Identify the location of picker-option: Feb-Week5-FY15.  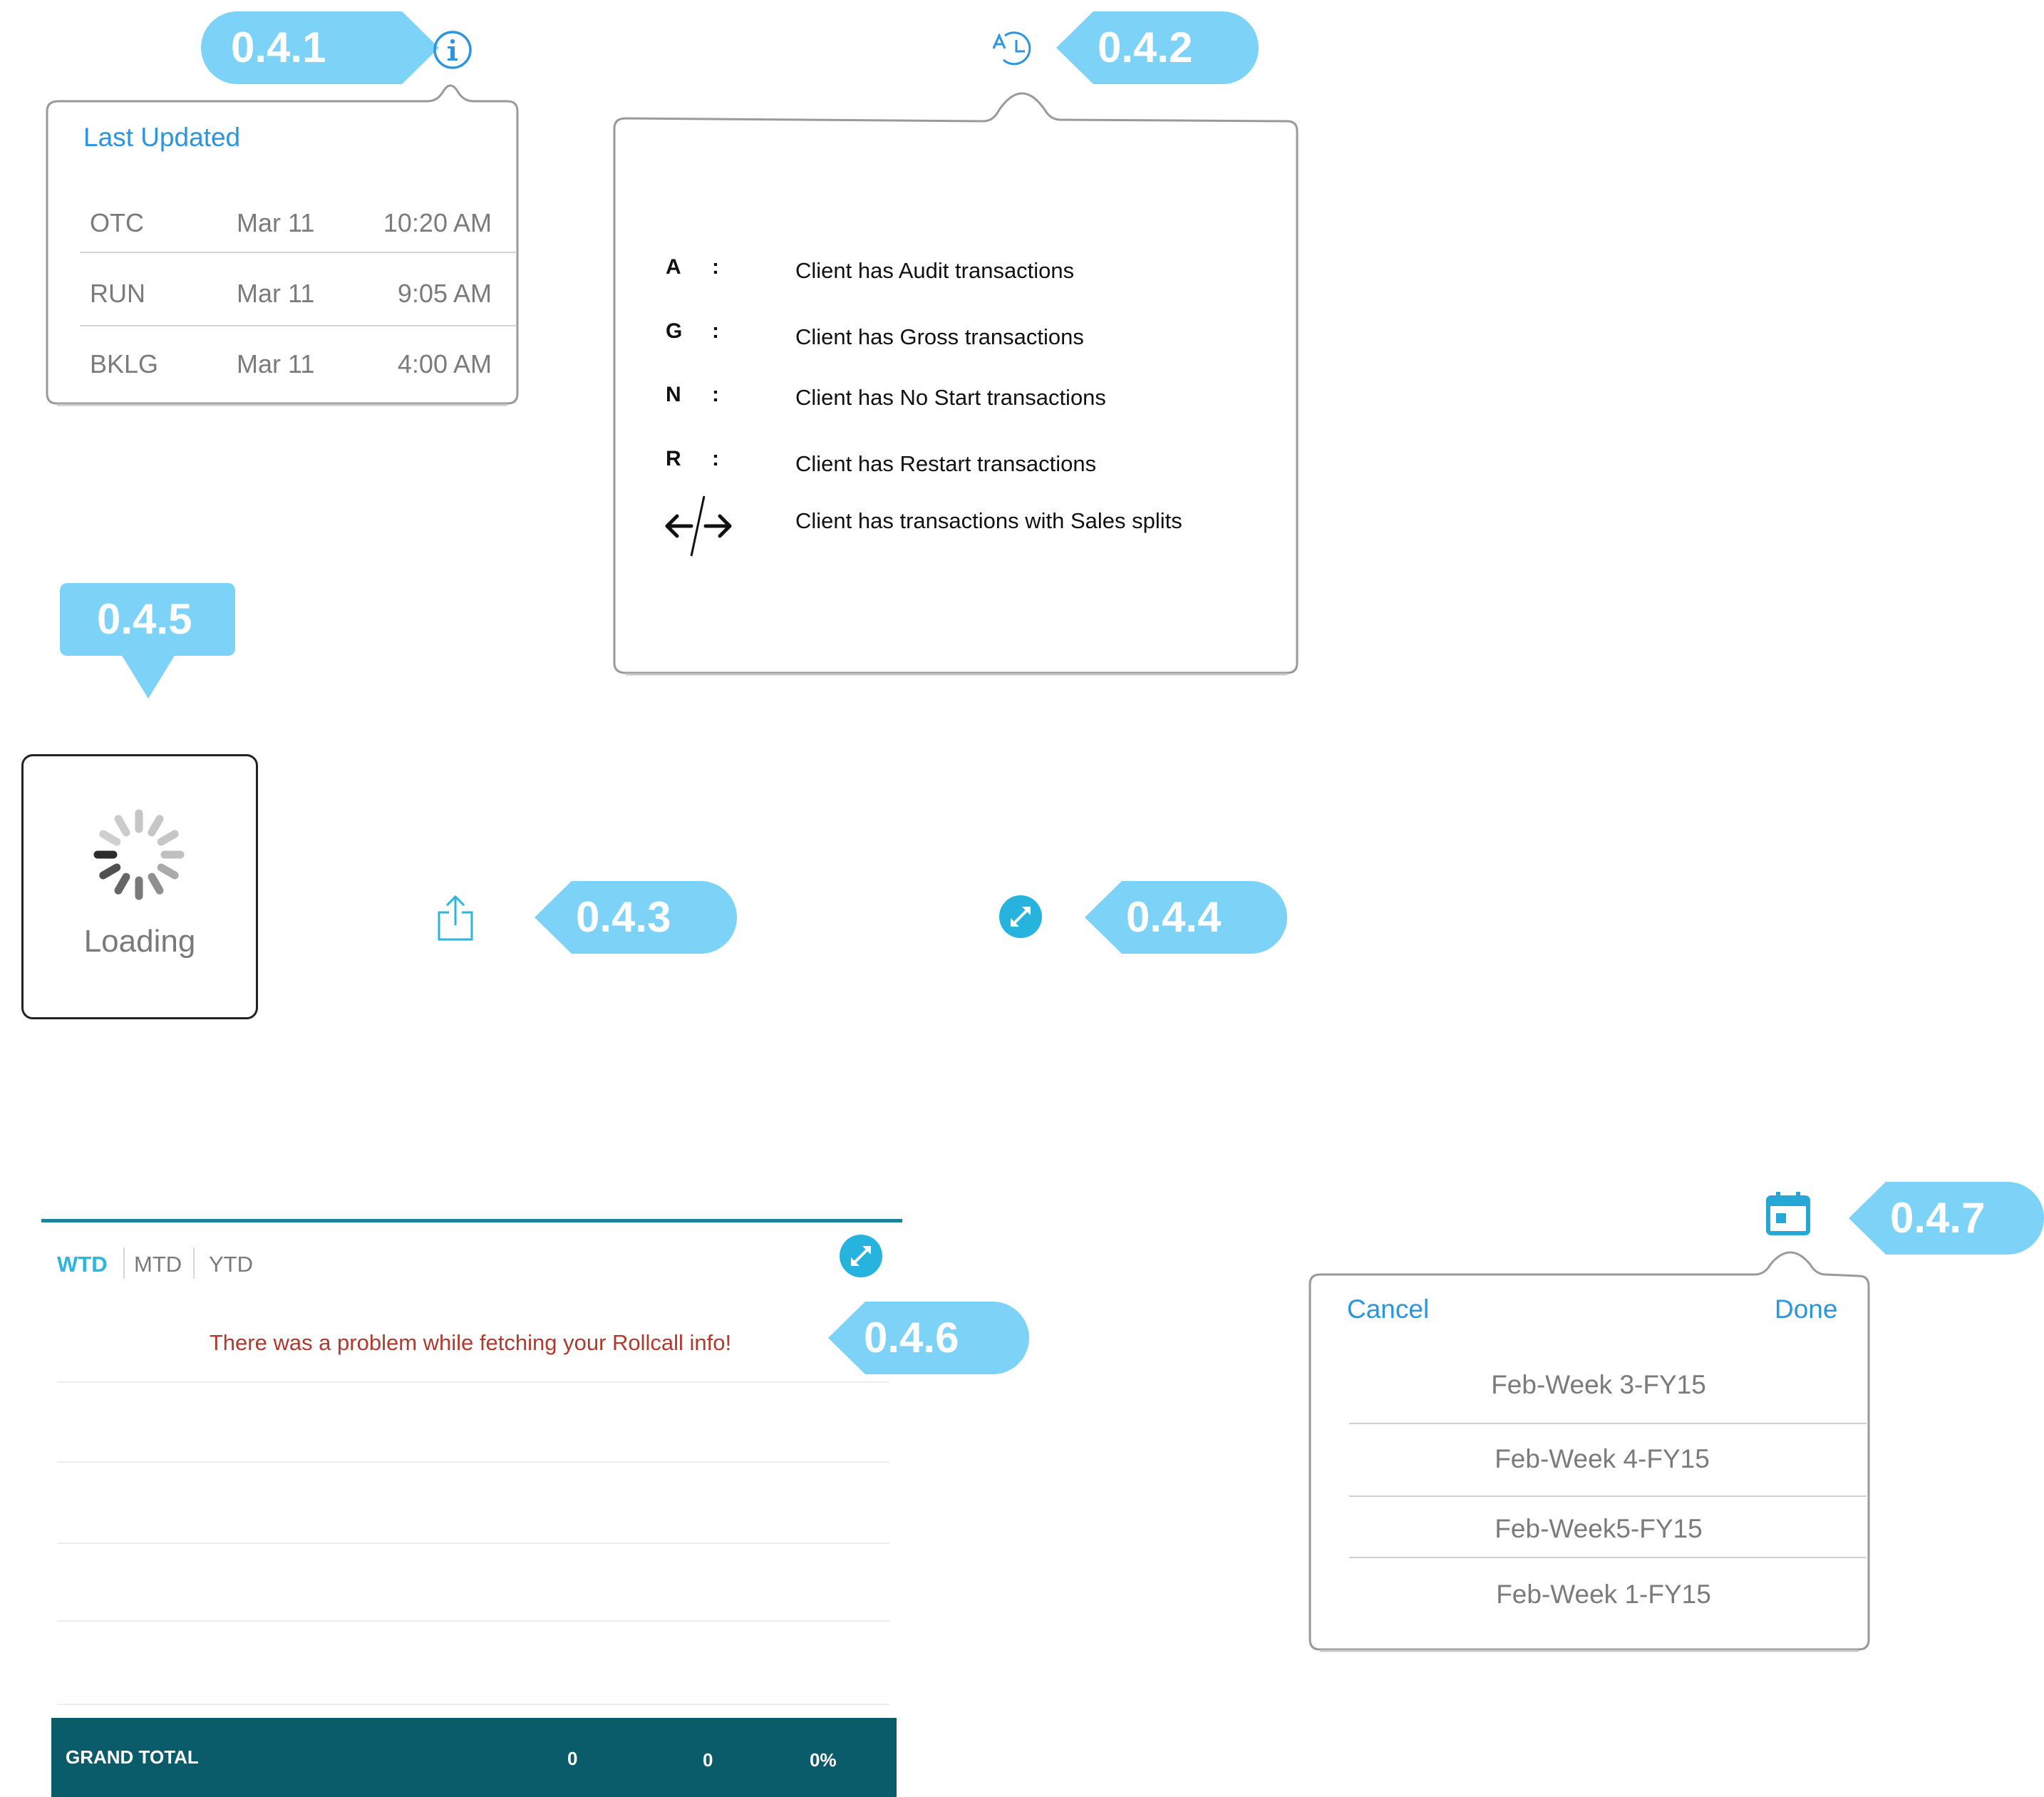
(1598, 1529).